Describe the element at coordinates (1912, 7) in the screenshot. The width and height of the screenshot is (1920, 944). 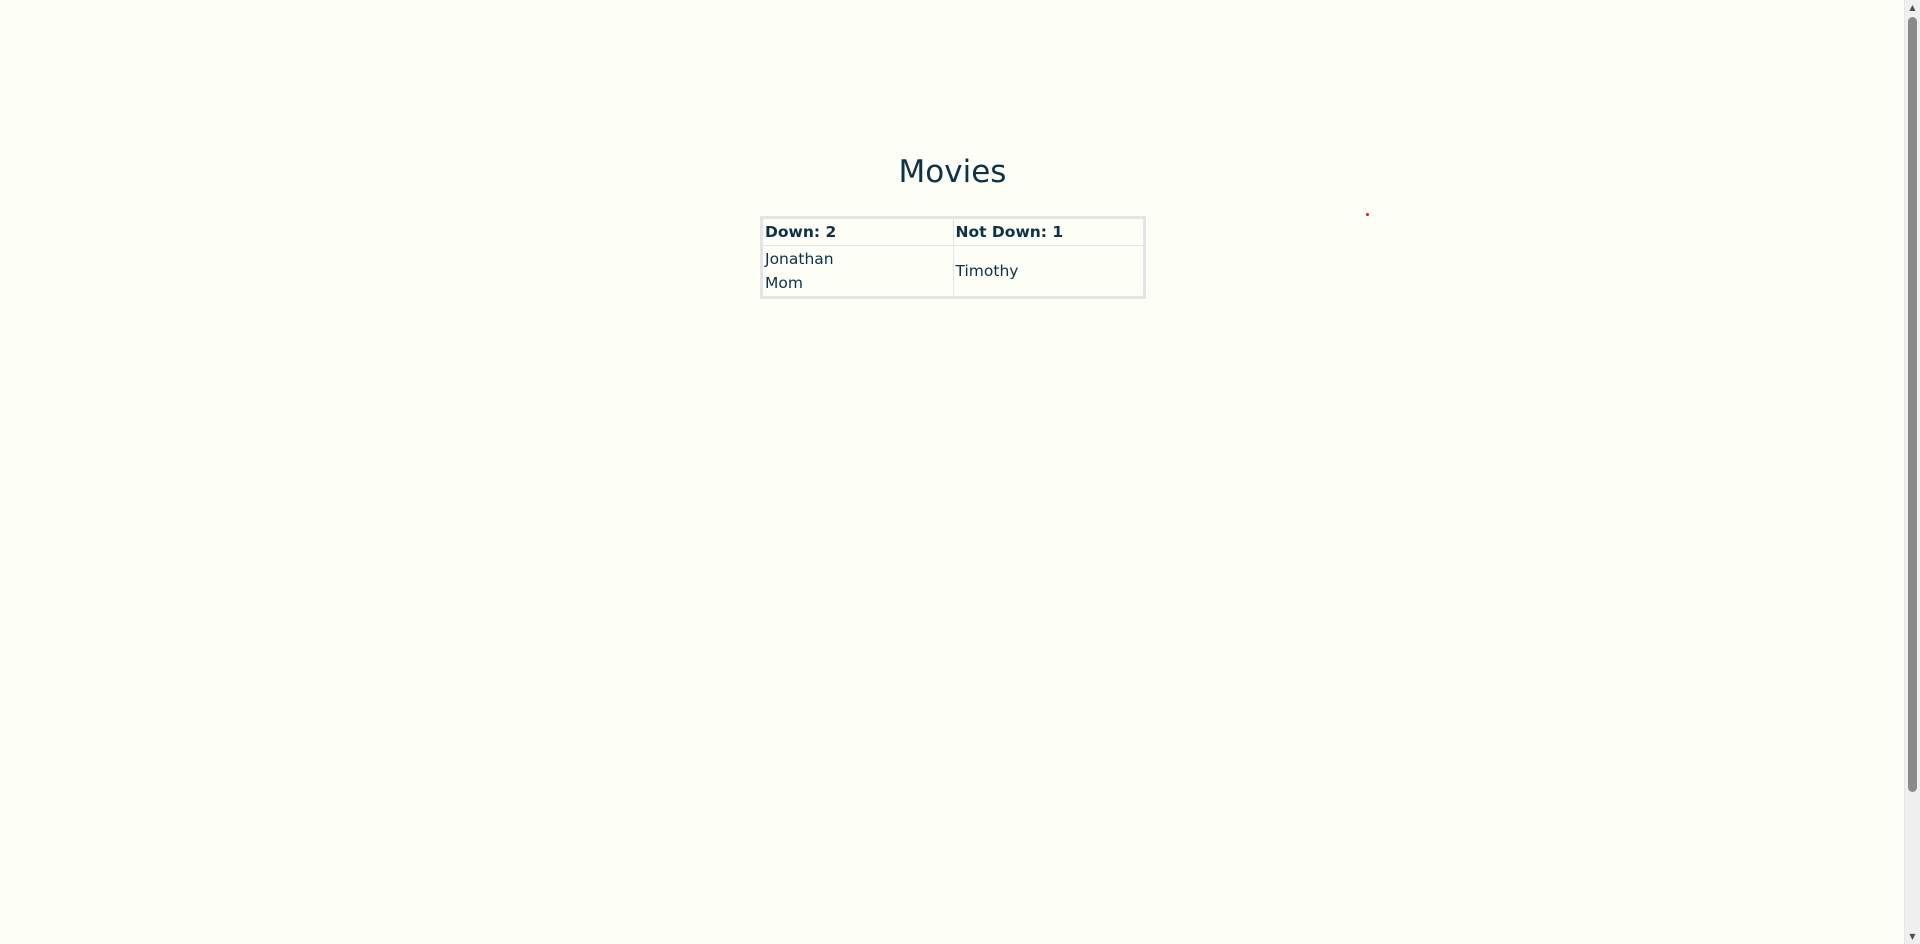
I see `scroll-up-icon: ▲` at that location.